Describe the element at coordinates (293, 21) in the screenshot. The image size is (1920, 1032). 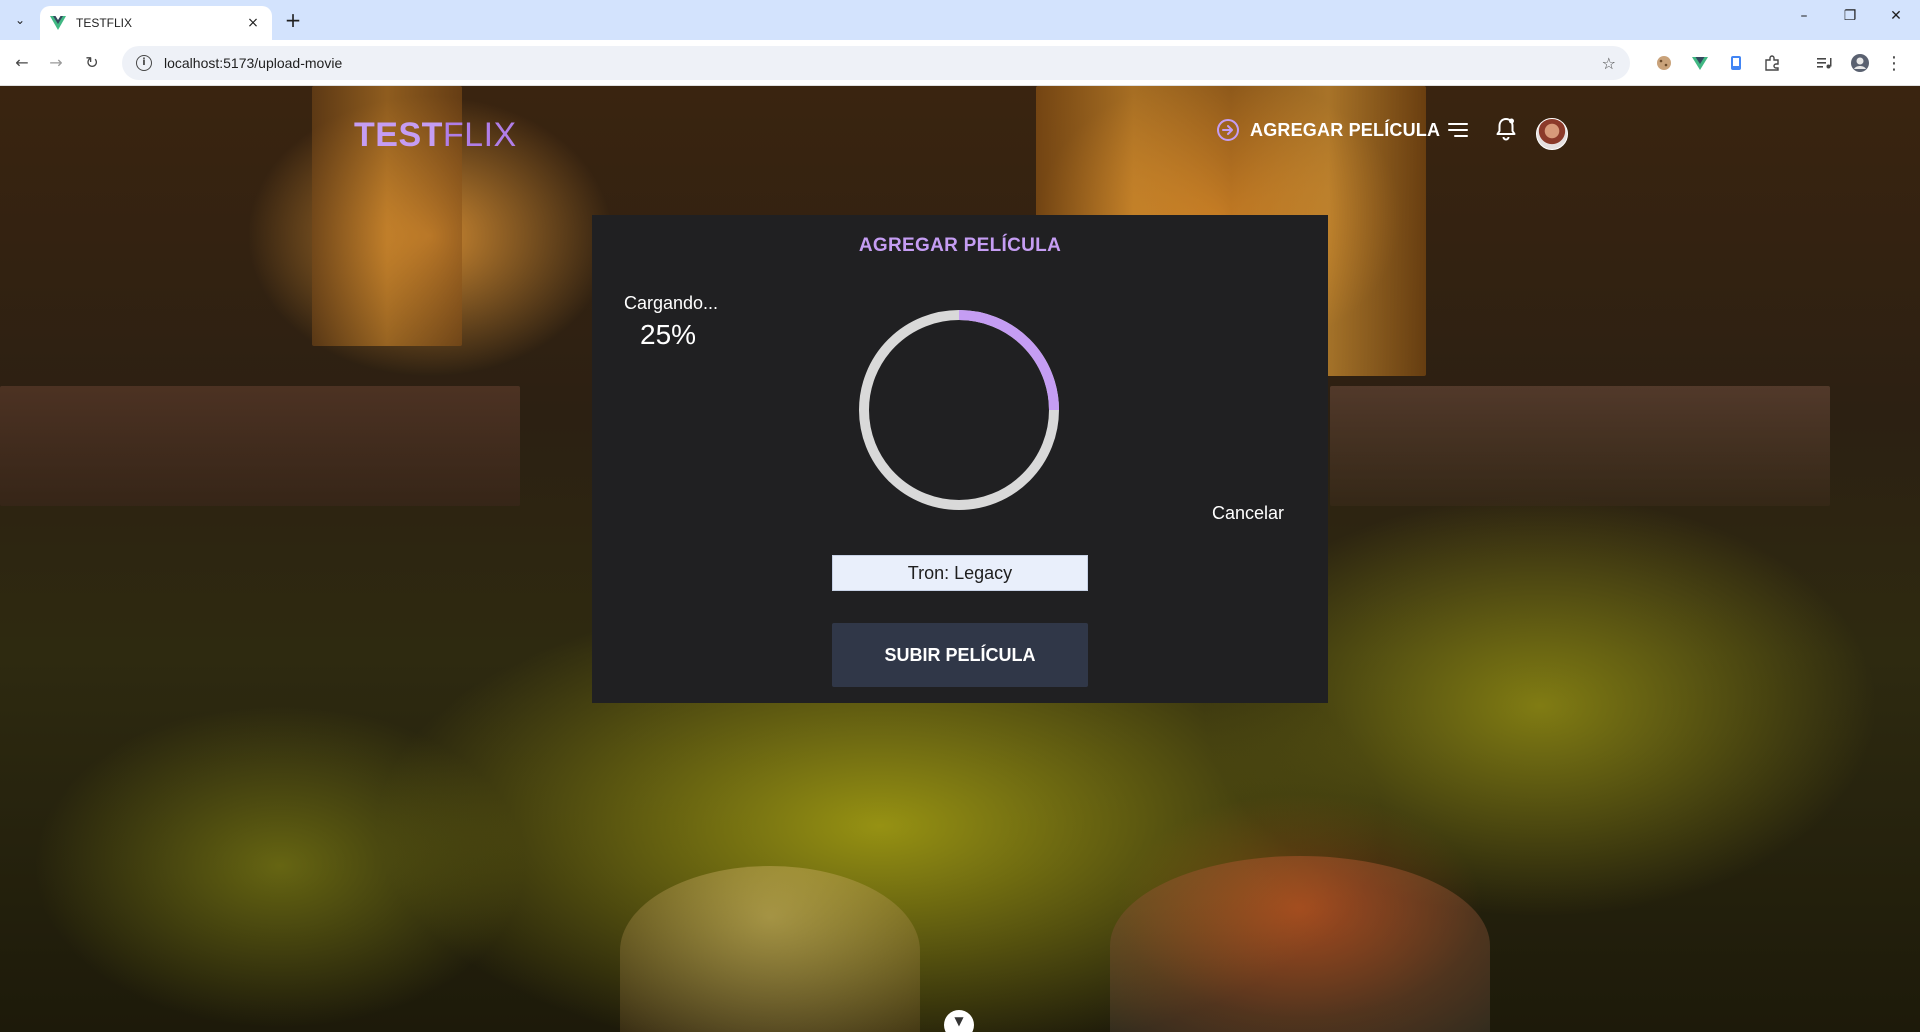
I see `new-tab-button: +` at that location.